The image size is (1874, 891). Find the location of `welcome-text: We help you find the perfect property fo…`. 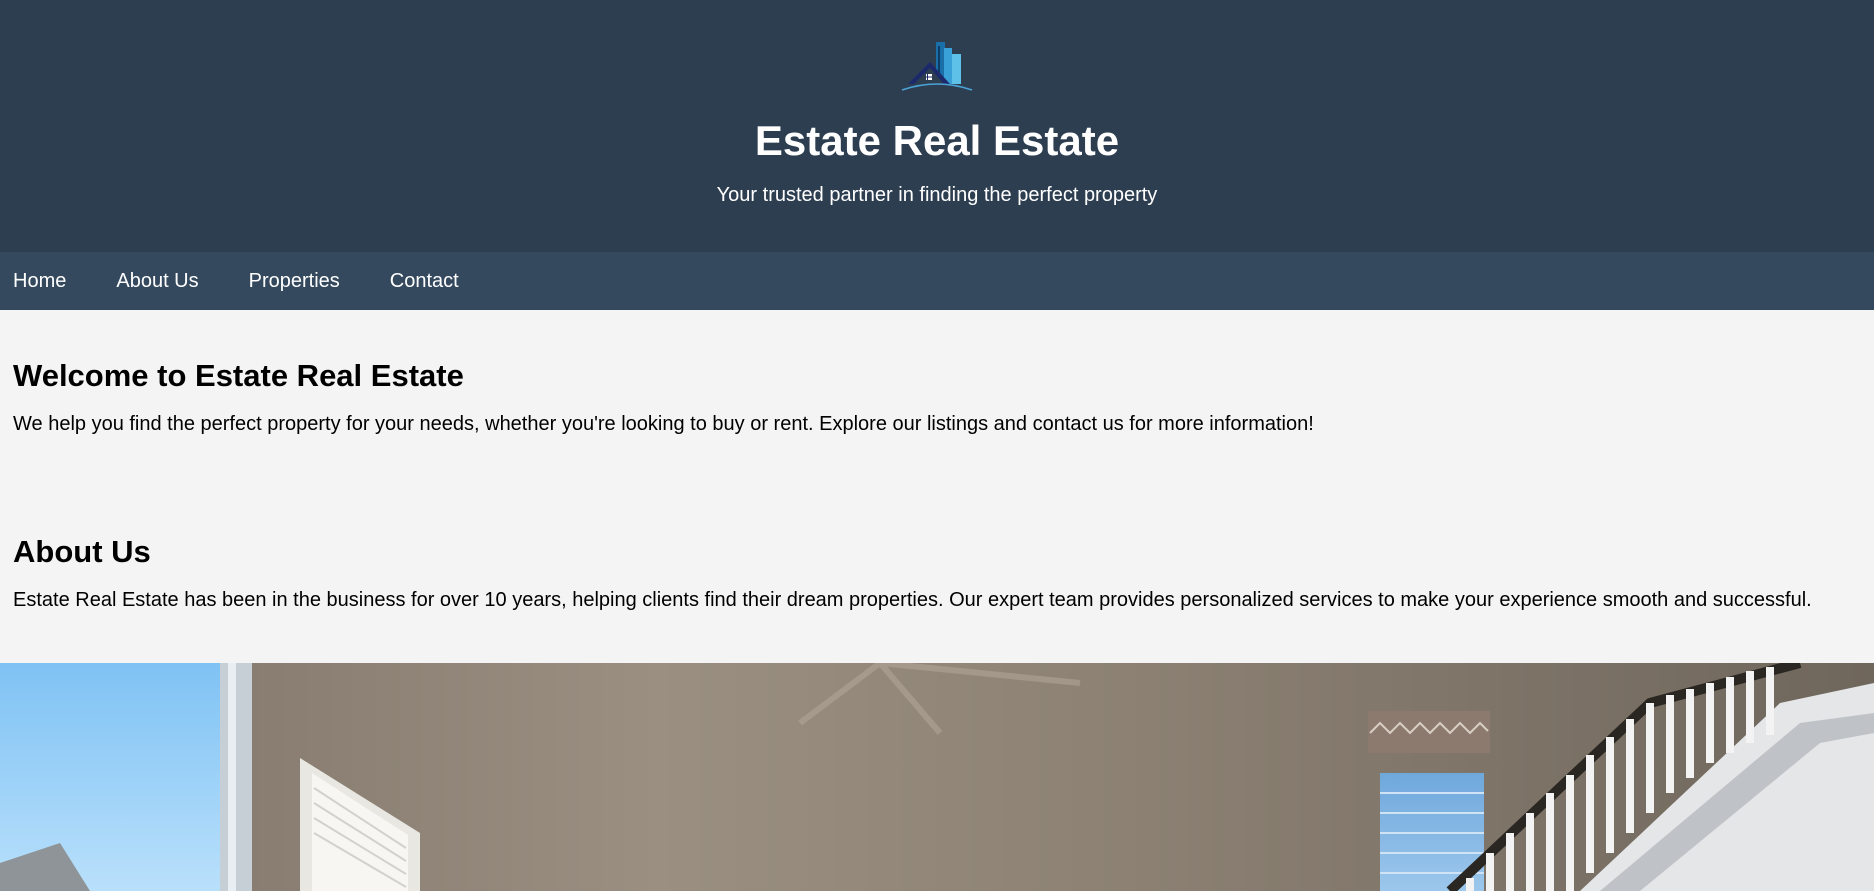

welcome-text: We help you find the perfect property fo… is located at coordinates (663, 424).